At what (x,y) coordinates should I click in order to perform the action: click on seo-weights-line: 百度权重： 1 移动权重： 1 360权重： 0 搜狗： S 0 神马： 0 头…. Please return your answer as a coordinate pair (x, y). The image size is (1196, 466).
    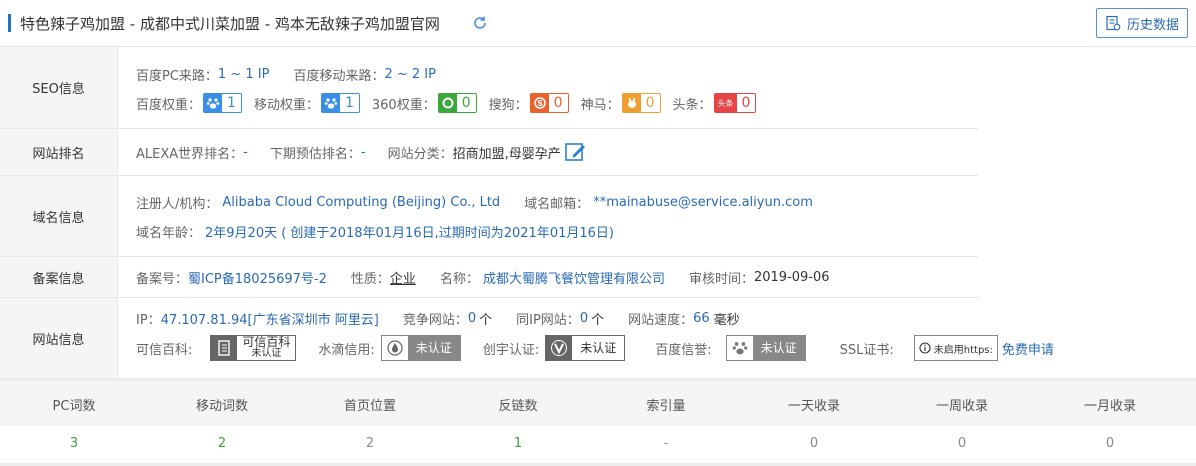
    Looking at the image, I should click on (446, 103).